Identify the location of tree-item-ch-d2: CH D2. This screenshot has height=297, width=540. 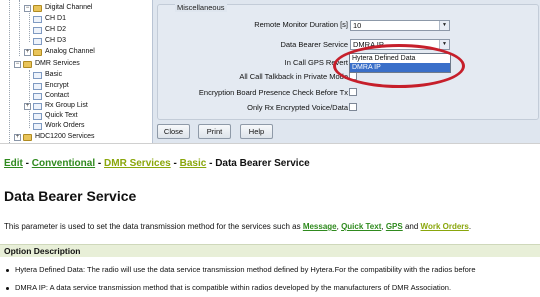
(49, 30).